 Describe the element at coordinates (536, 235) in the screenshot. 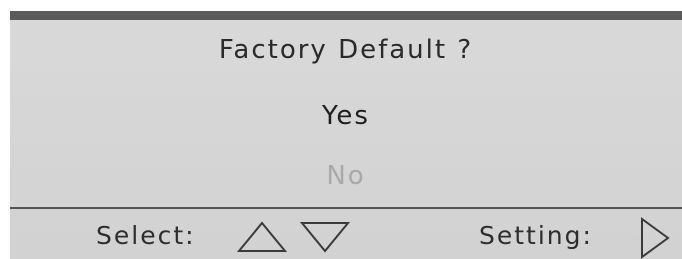

I see `setting-label: Setting:` at that location.